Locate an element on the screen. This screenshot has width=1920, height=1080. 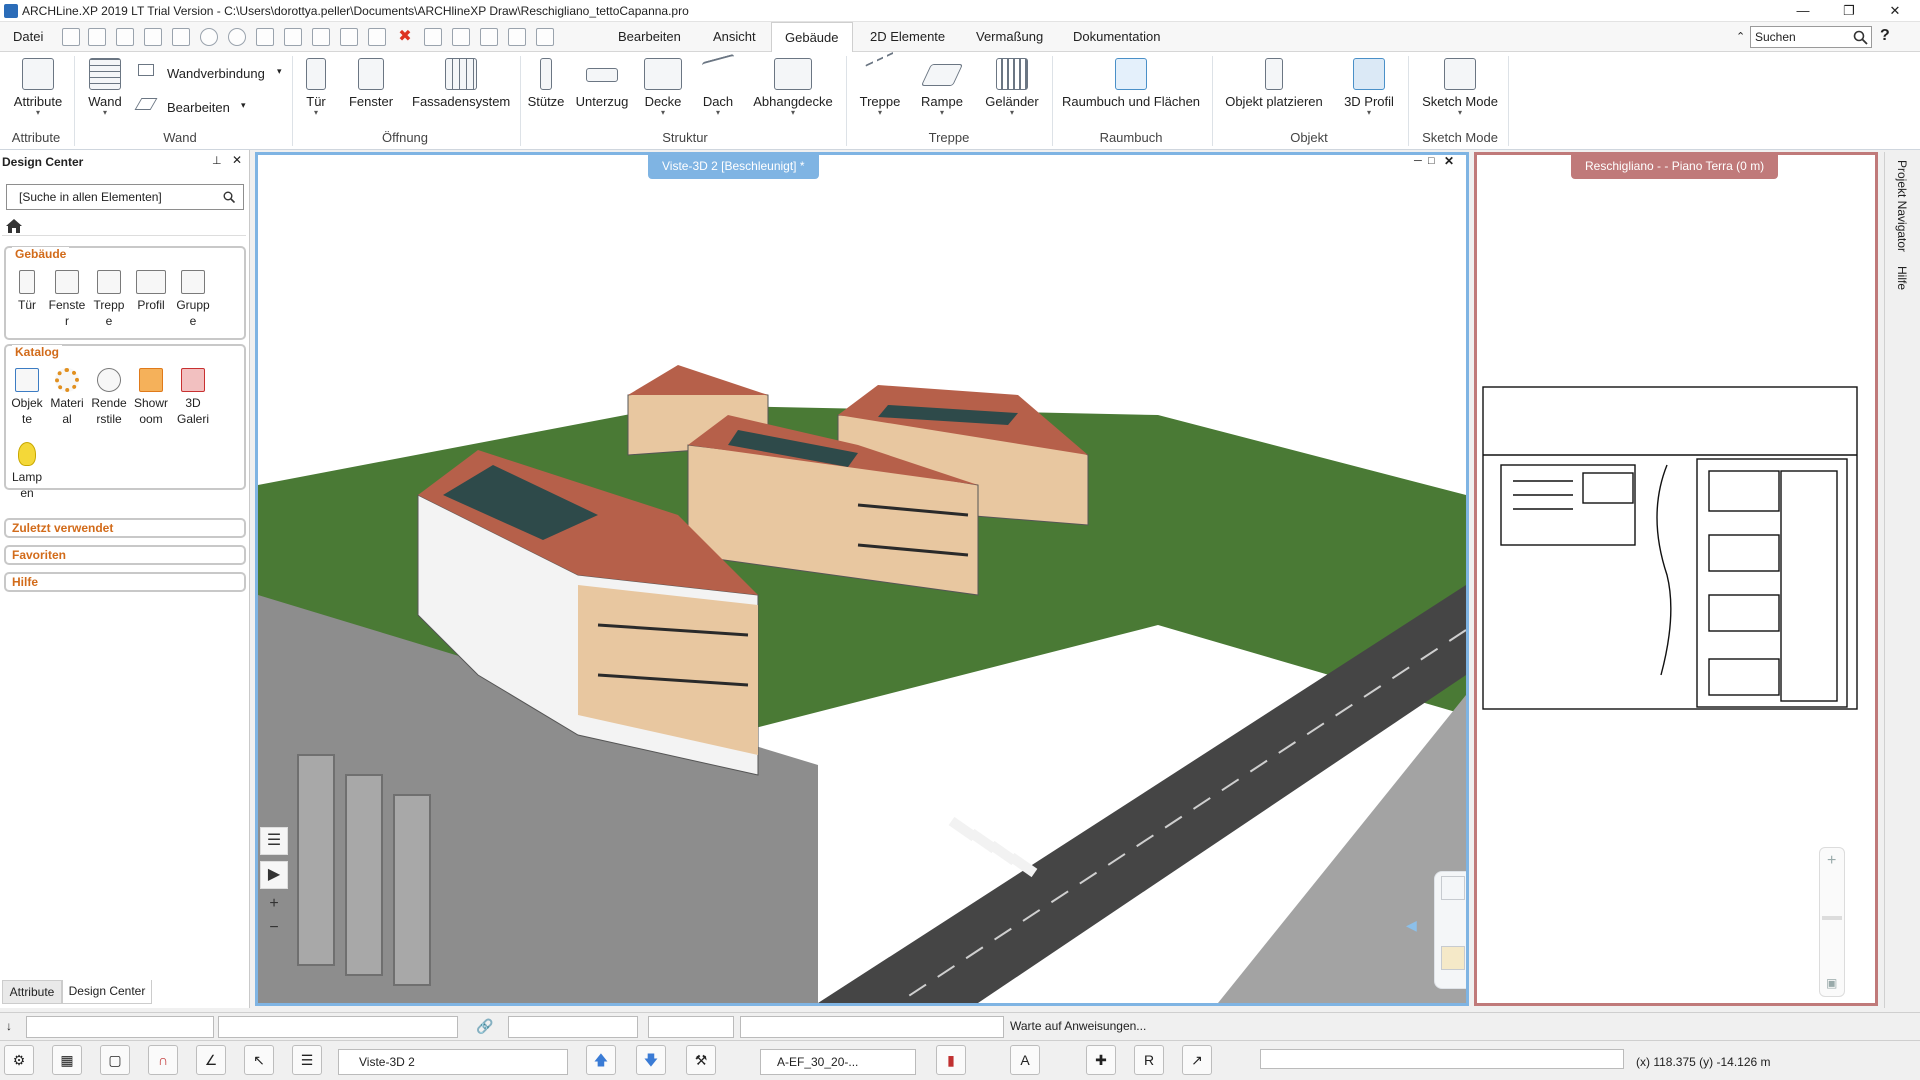
copy-icon is located at coordinates (293, 37).